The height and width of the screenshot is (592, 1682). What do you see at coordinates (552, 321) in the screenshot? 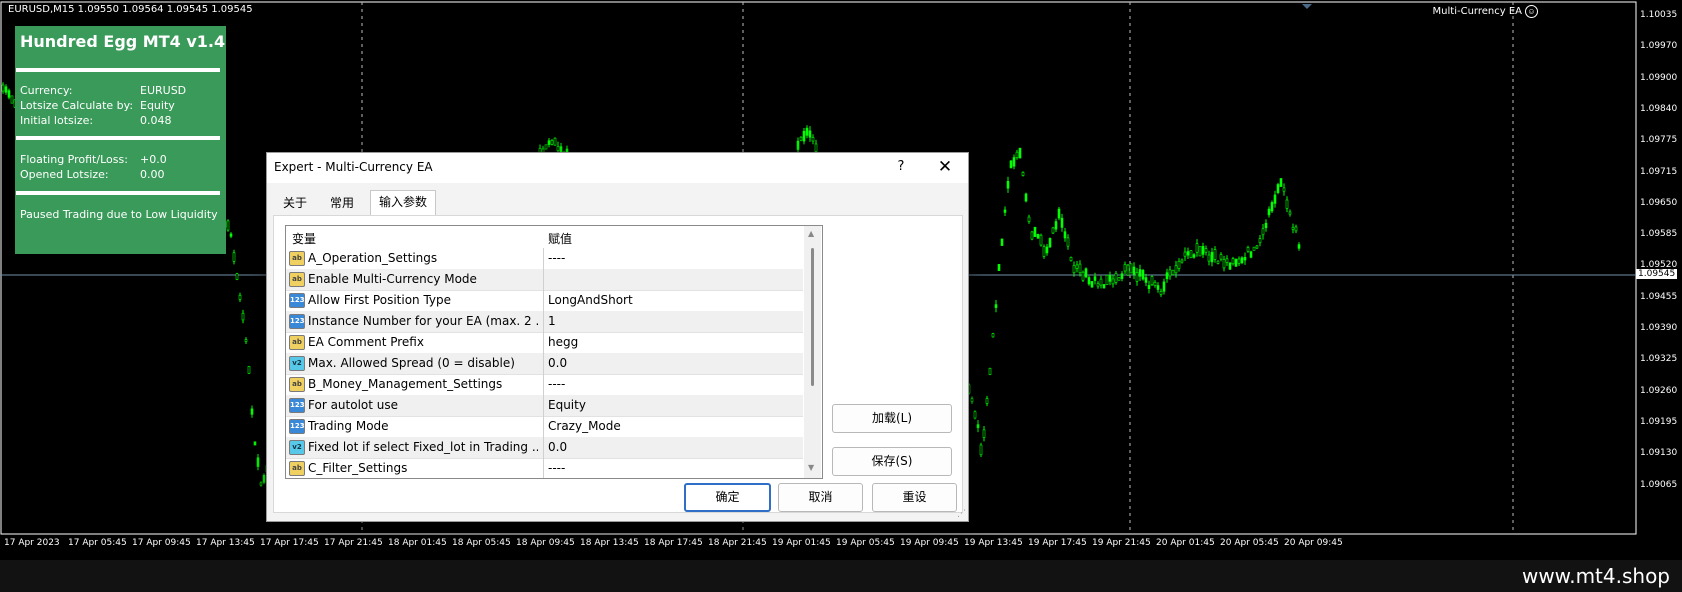
I see `param-value: 1` at bounding box center [552, 321].